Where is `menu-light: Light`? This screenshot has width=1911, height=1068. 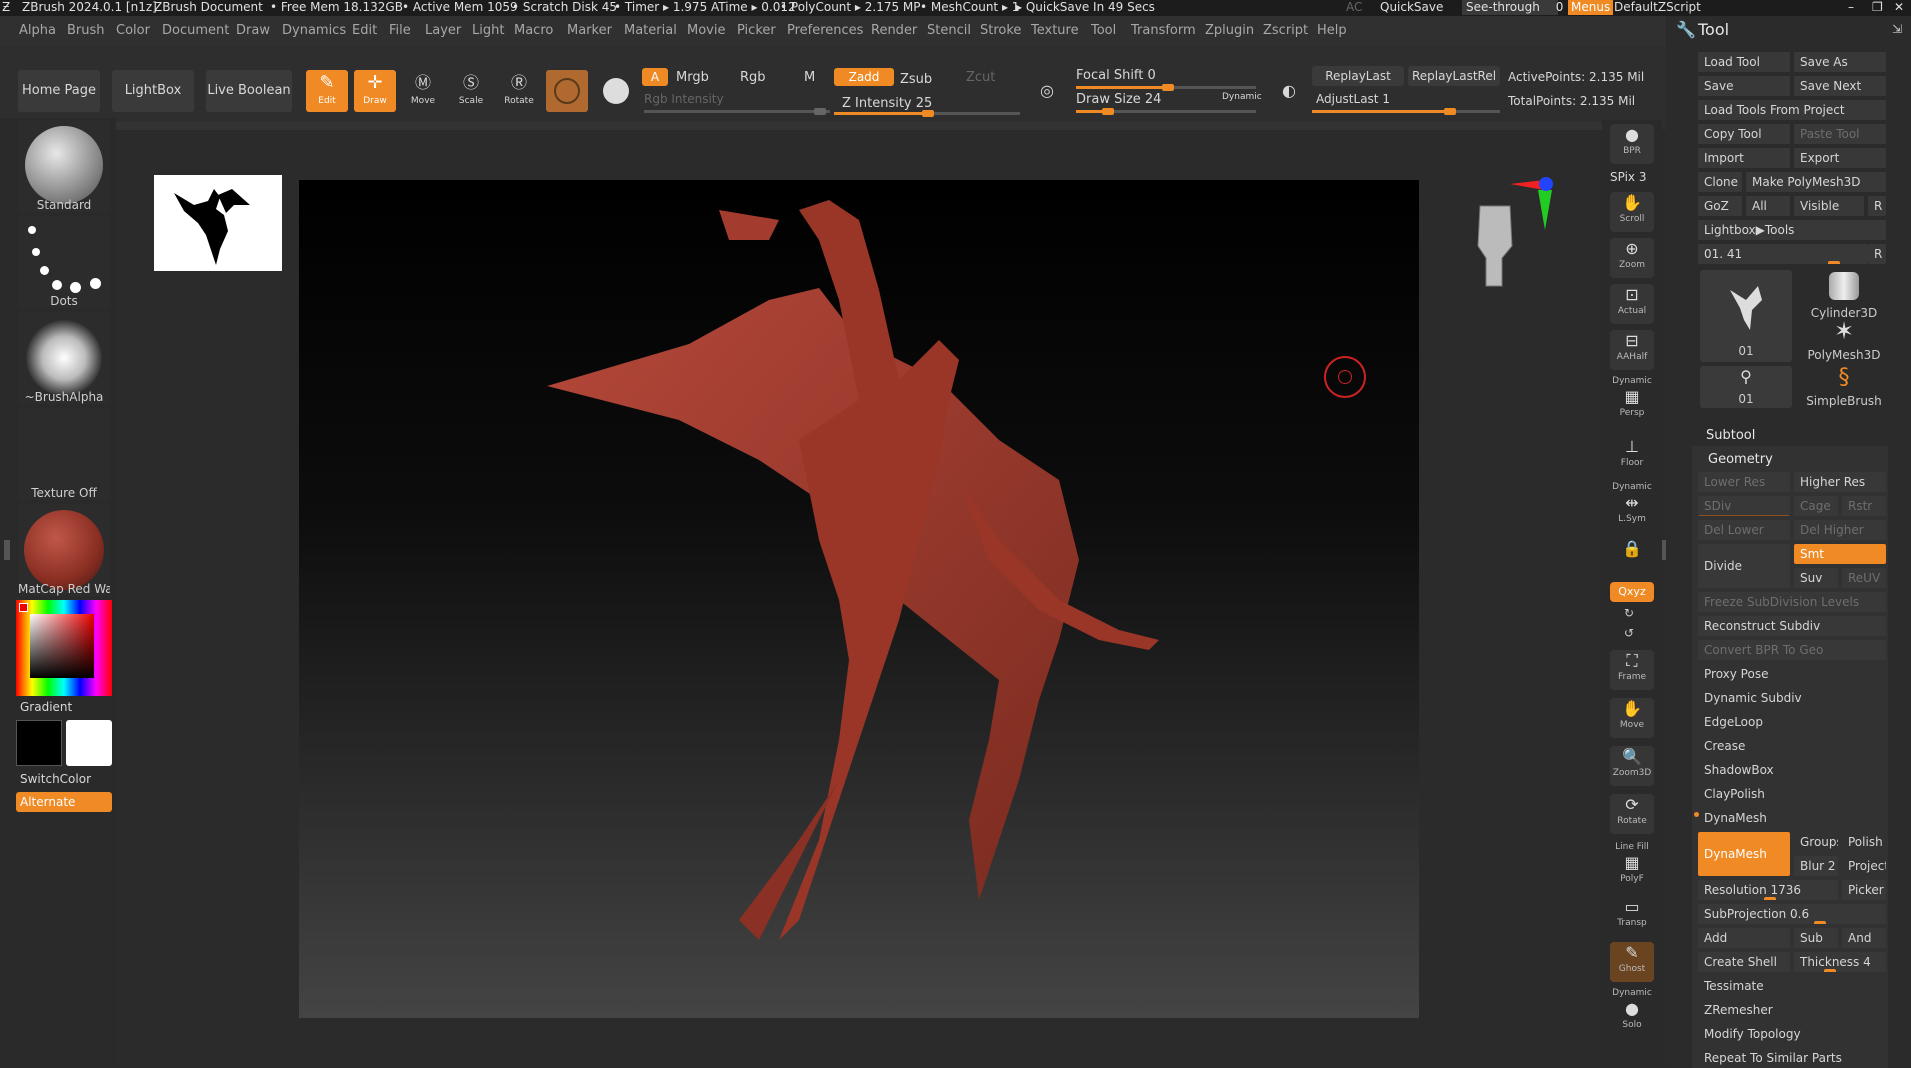
menu-light: Light is located at coordinates (488, 30).